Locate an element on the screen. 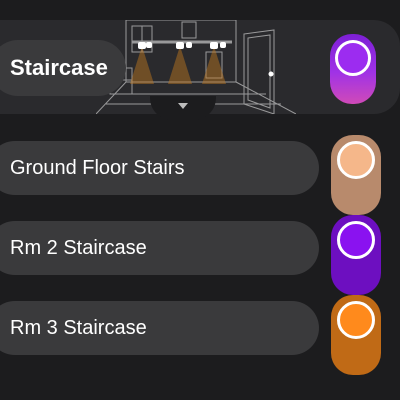 Image resolution: width=400 pixels, height=400 pixels. rm-2-staircase-toggle is located at coordinates (356, 255).